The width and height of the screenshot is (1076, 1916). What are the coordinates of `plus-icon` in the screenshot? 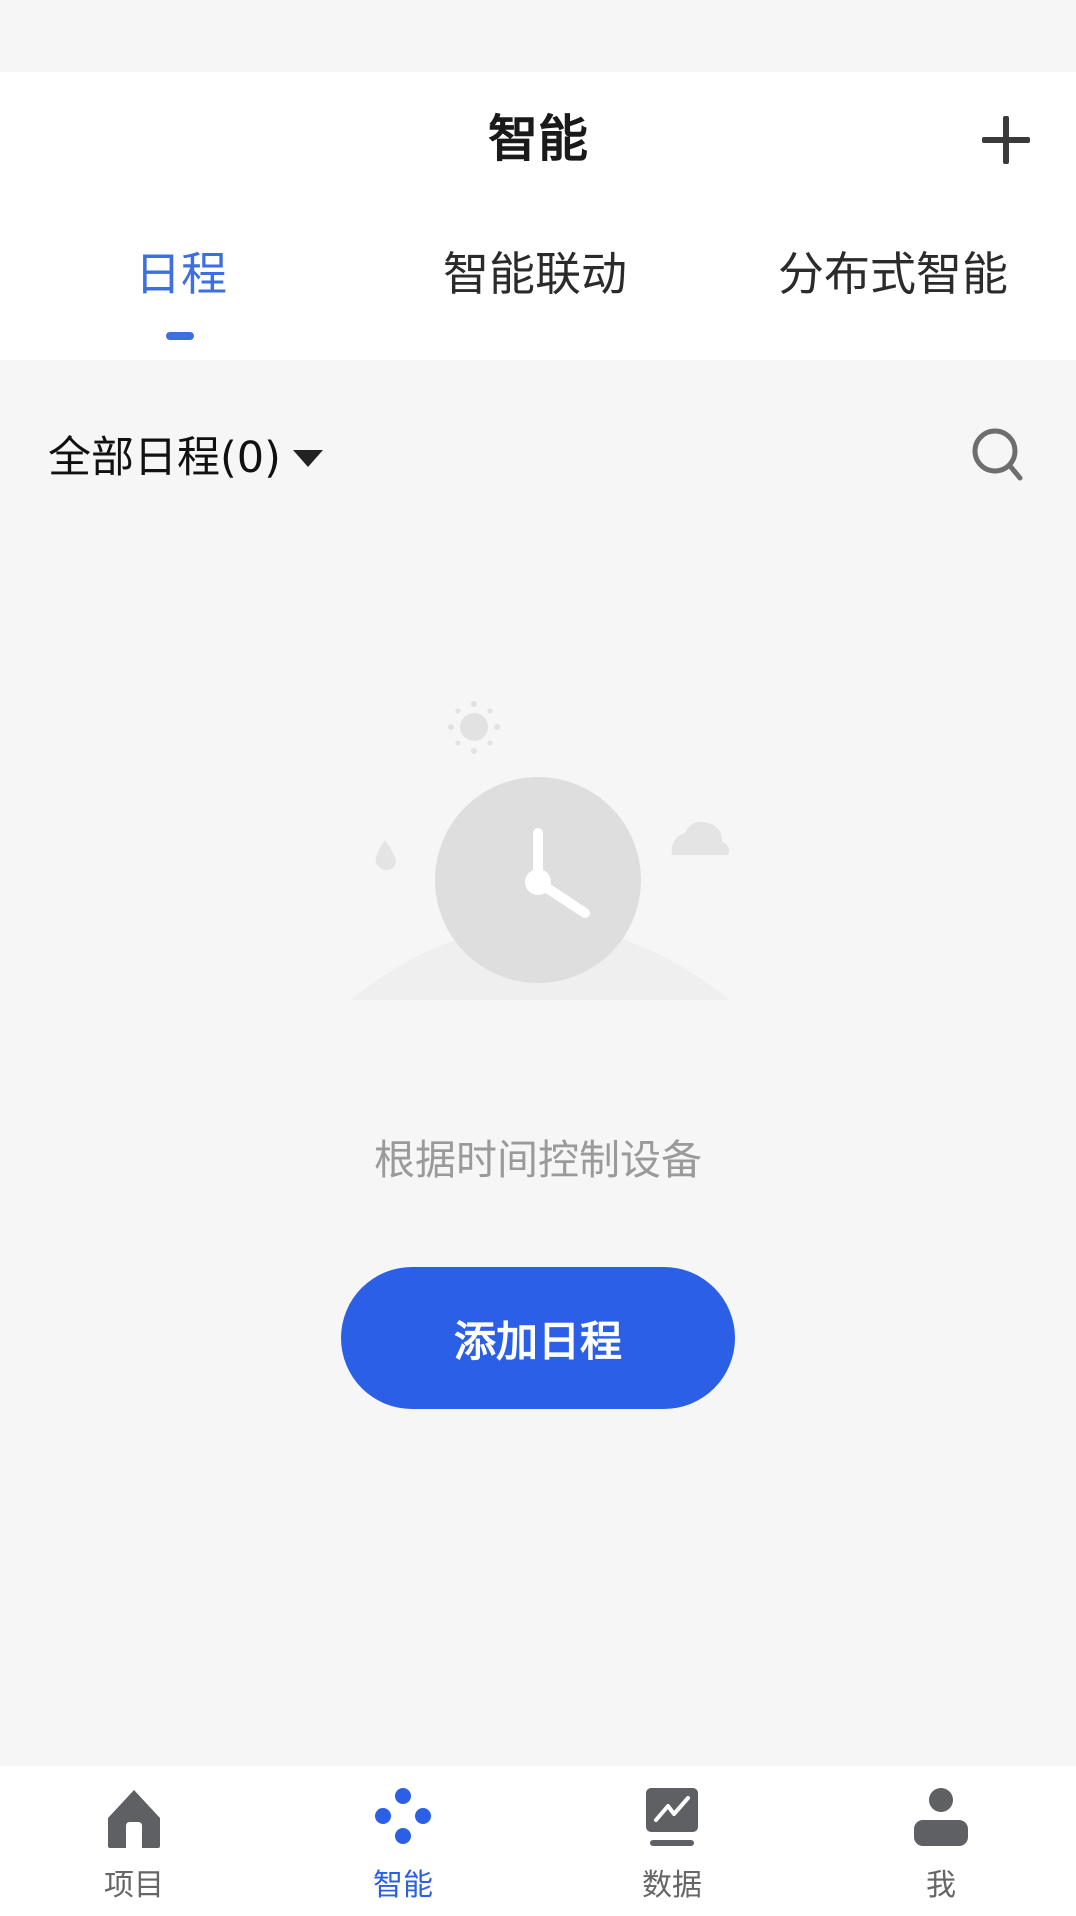 It's located at (1006, 140).